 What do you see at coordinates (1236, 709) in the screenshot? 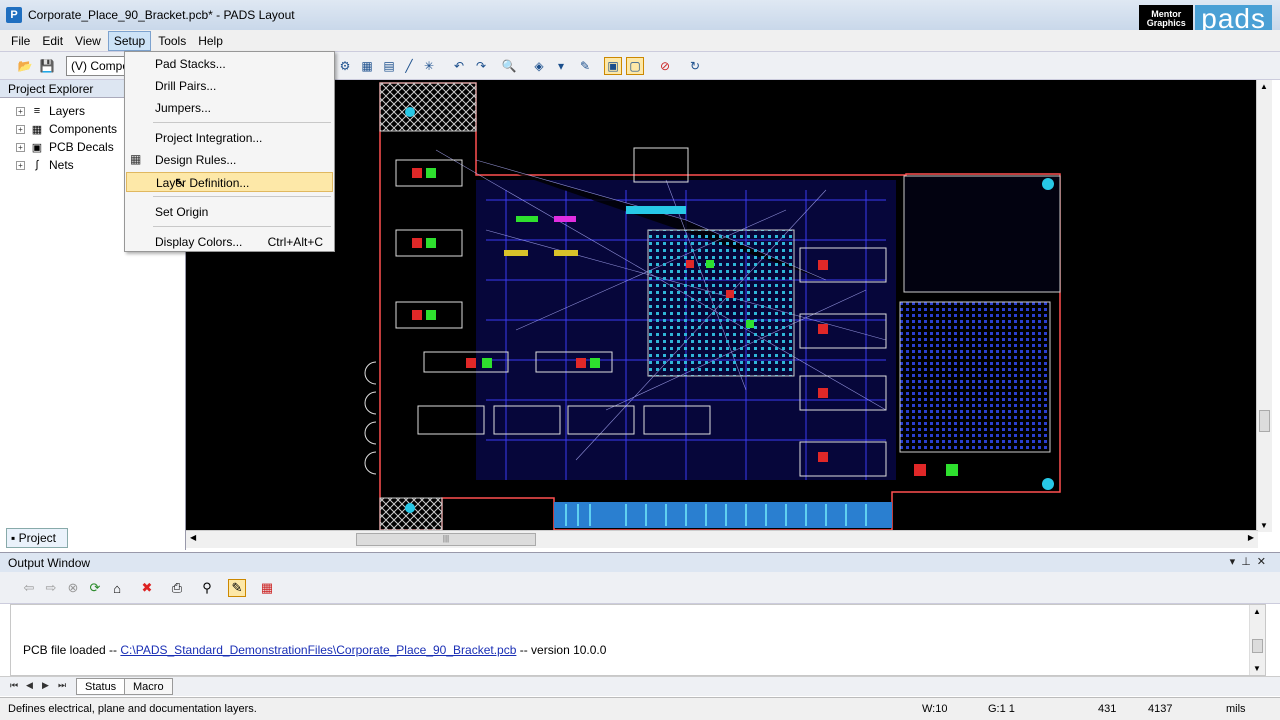
I see `status-units: mils` at bounding box center [1236, 709].